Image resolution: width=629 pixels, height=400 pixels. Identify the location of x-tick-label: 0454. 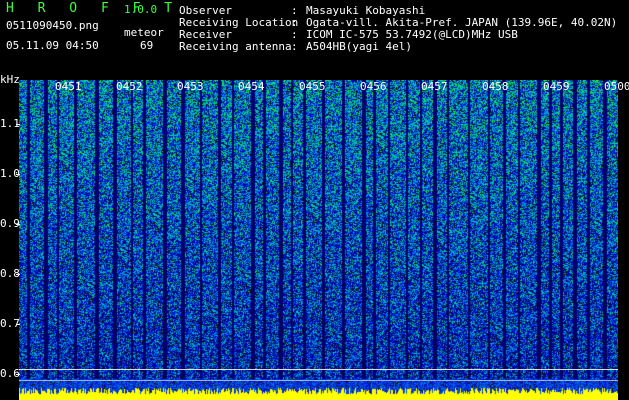
(251, 86).